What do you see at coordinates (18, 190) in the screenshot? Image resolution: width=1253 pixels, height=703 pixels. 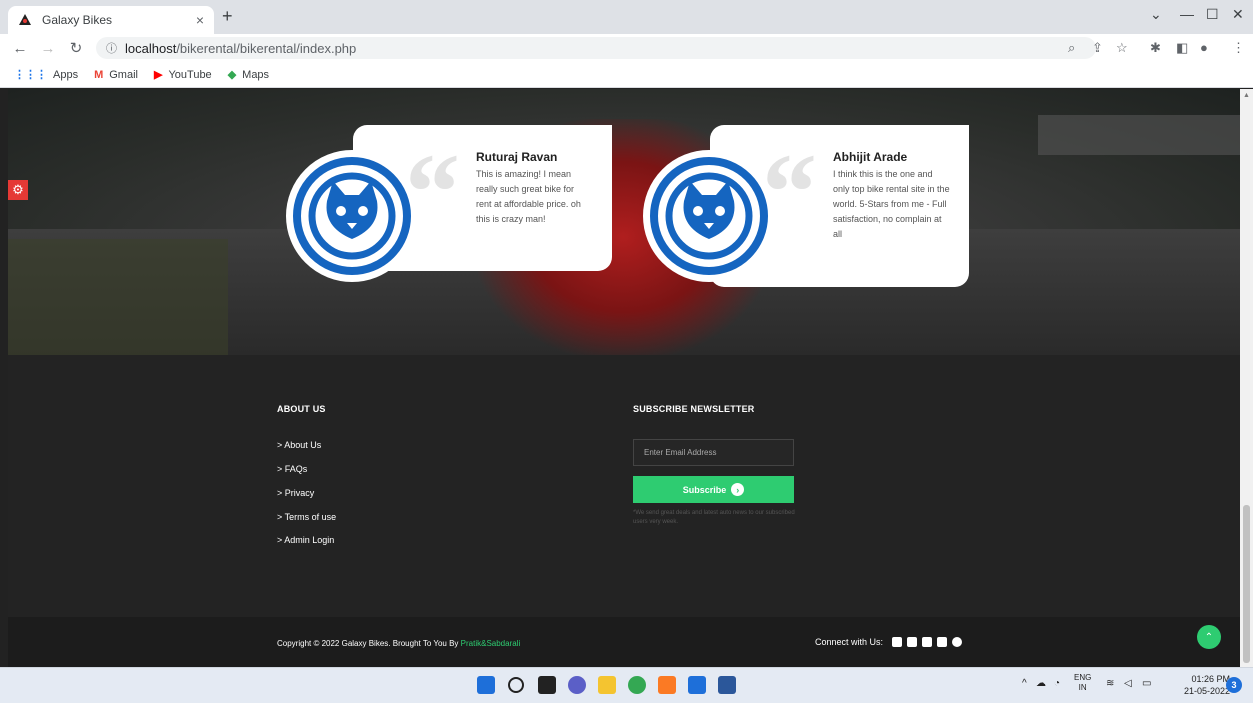 I see `settings-gear-icon: ⚙` at bounding box center [18, 190].